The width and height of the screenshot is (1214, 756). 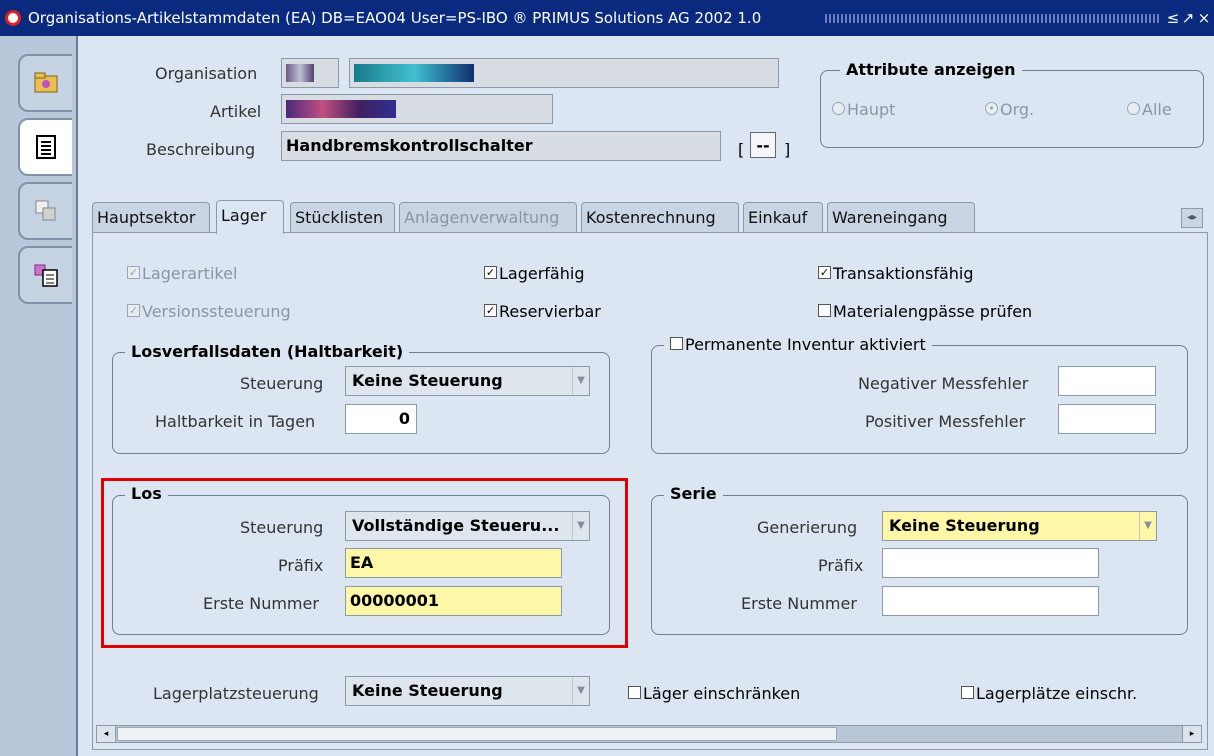 I want to click on serie-erste-nummer-field, so click(x=990, y=601).